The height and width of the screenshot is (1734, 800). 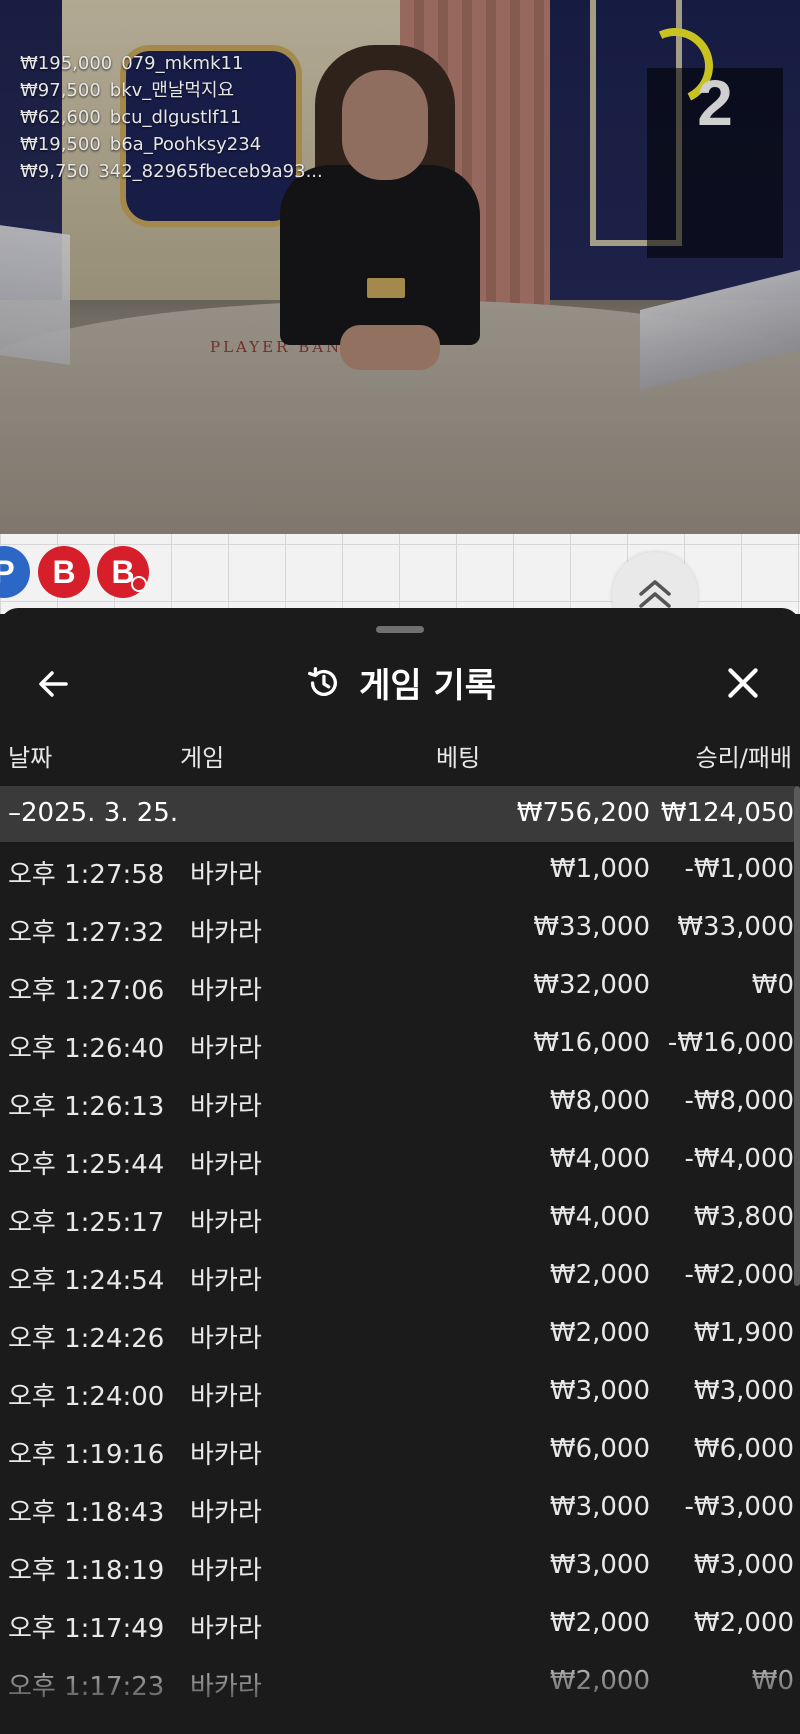 I want to click on row-time: 오후 1:24:54, so click(x=86, y=1281).